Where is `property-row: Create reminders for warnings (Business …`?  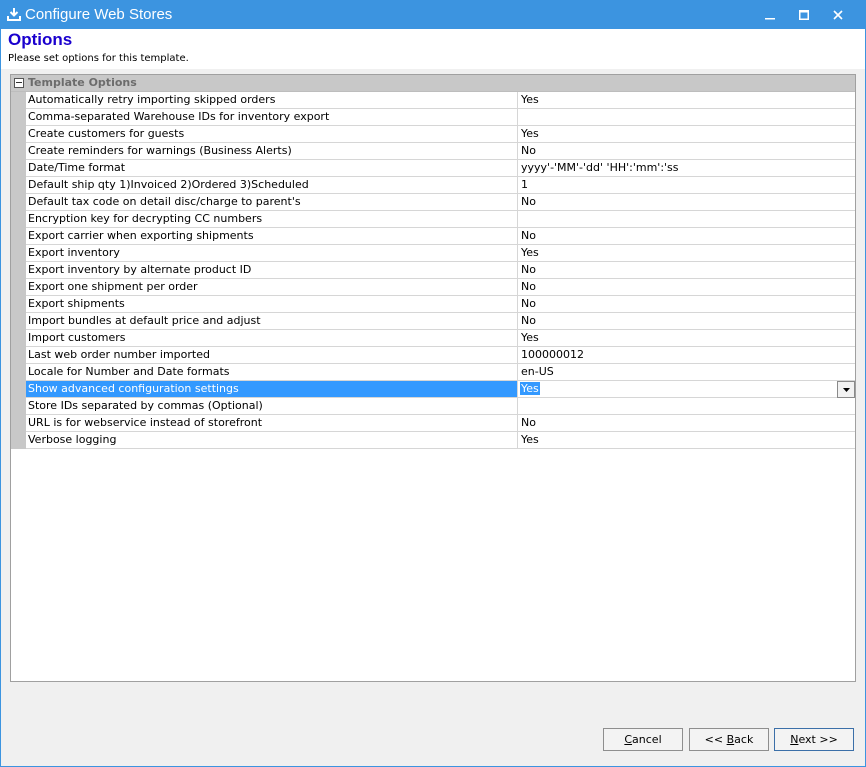 property-row: Create reminders for warnings (Business … is located at coordinates (433, 151).